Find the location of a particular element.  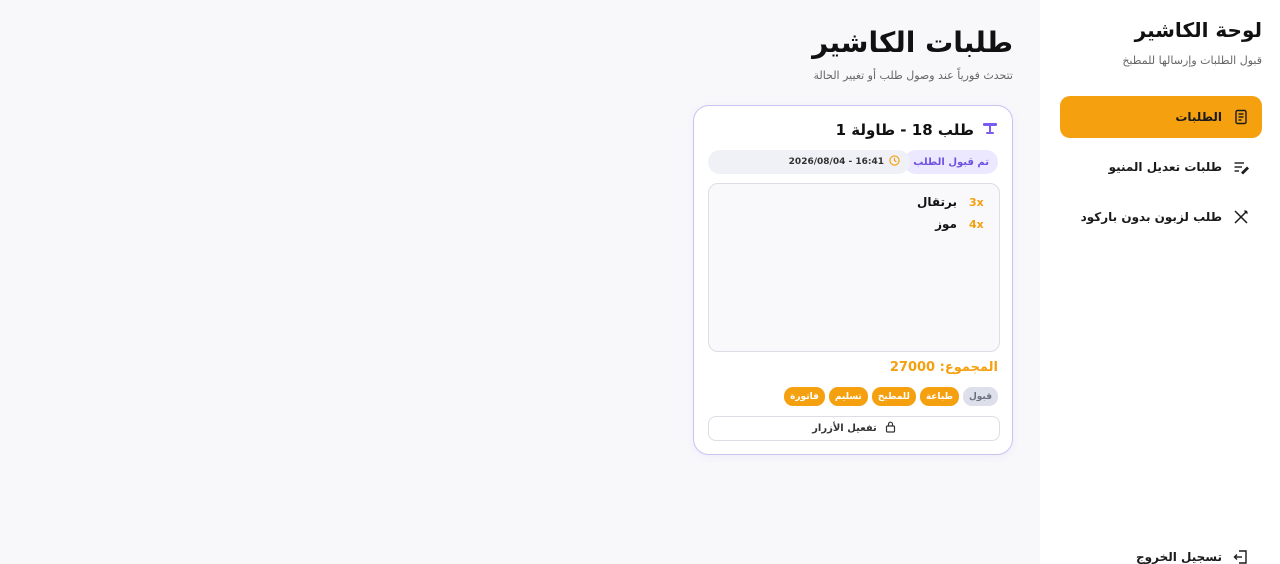

order-actions: قبول طباعة للمطبخ تسليم فاتورة is located at coordinates (891, 396).